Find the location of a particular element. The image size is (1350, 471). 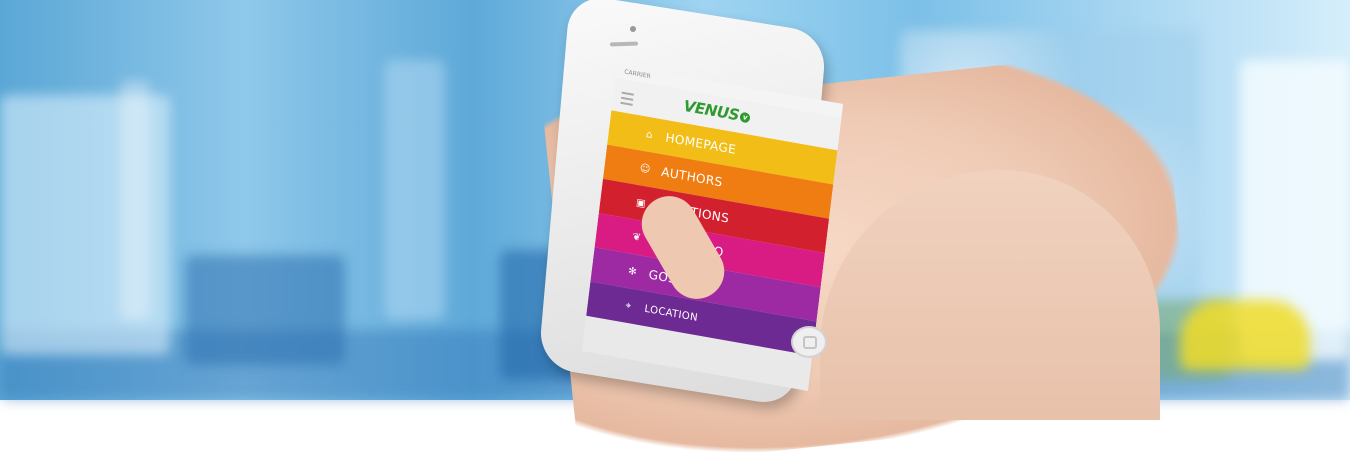

menu-item-label: LOCATION is located at coordinates (671, 313).